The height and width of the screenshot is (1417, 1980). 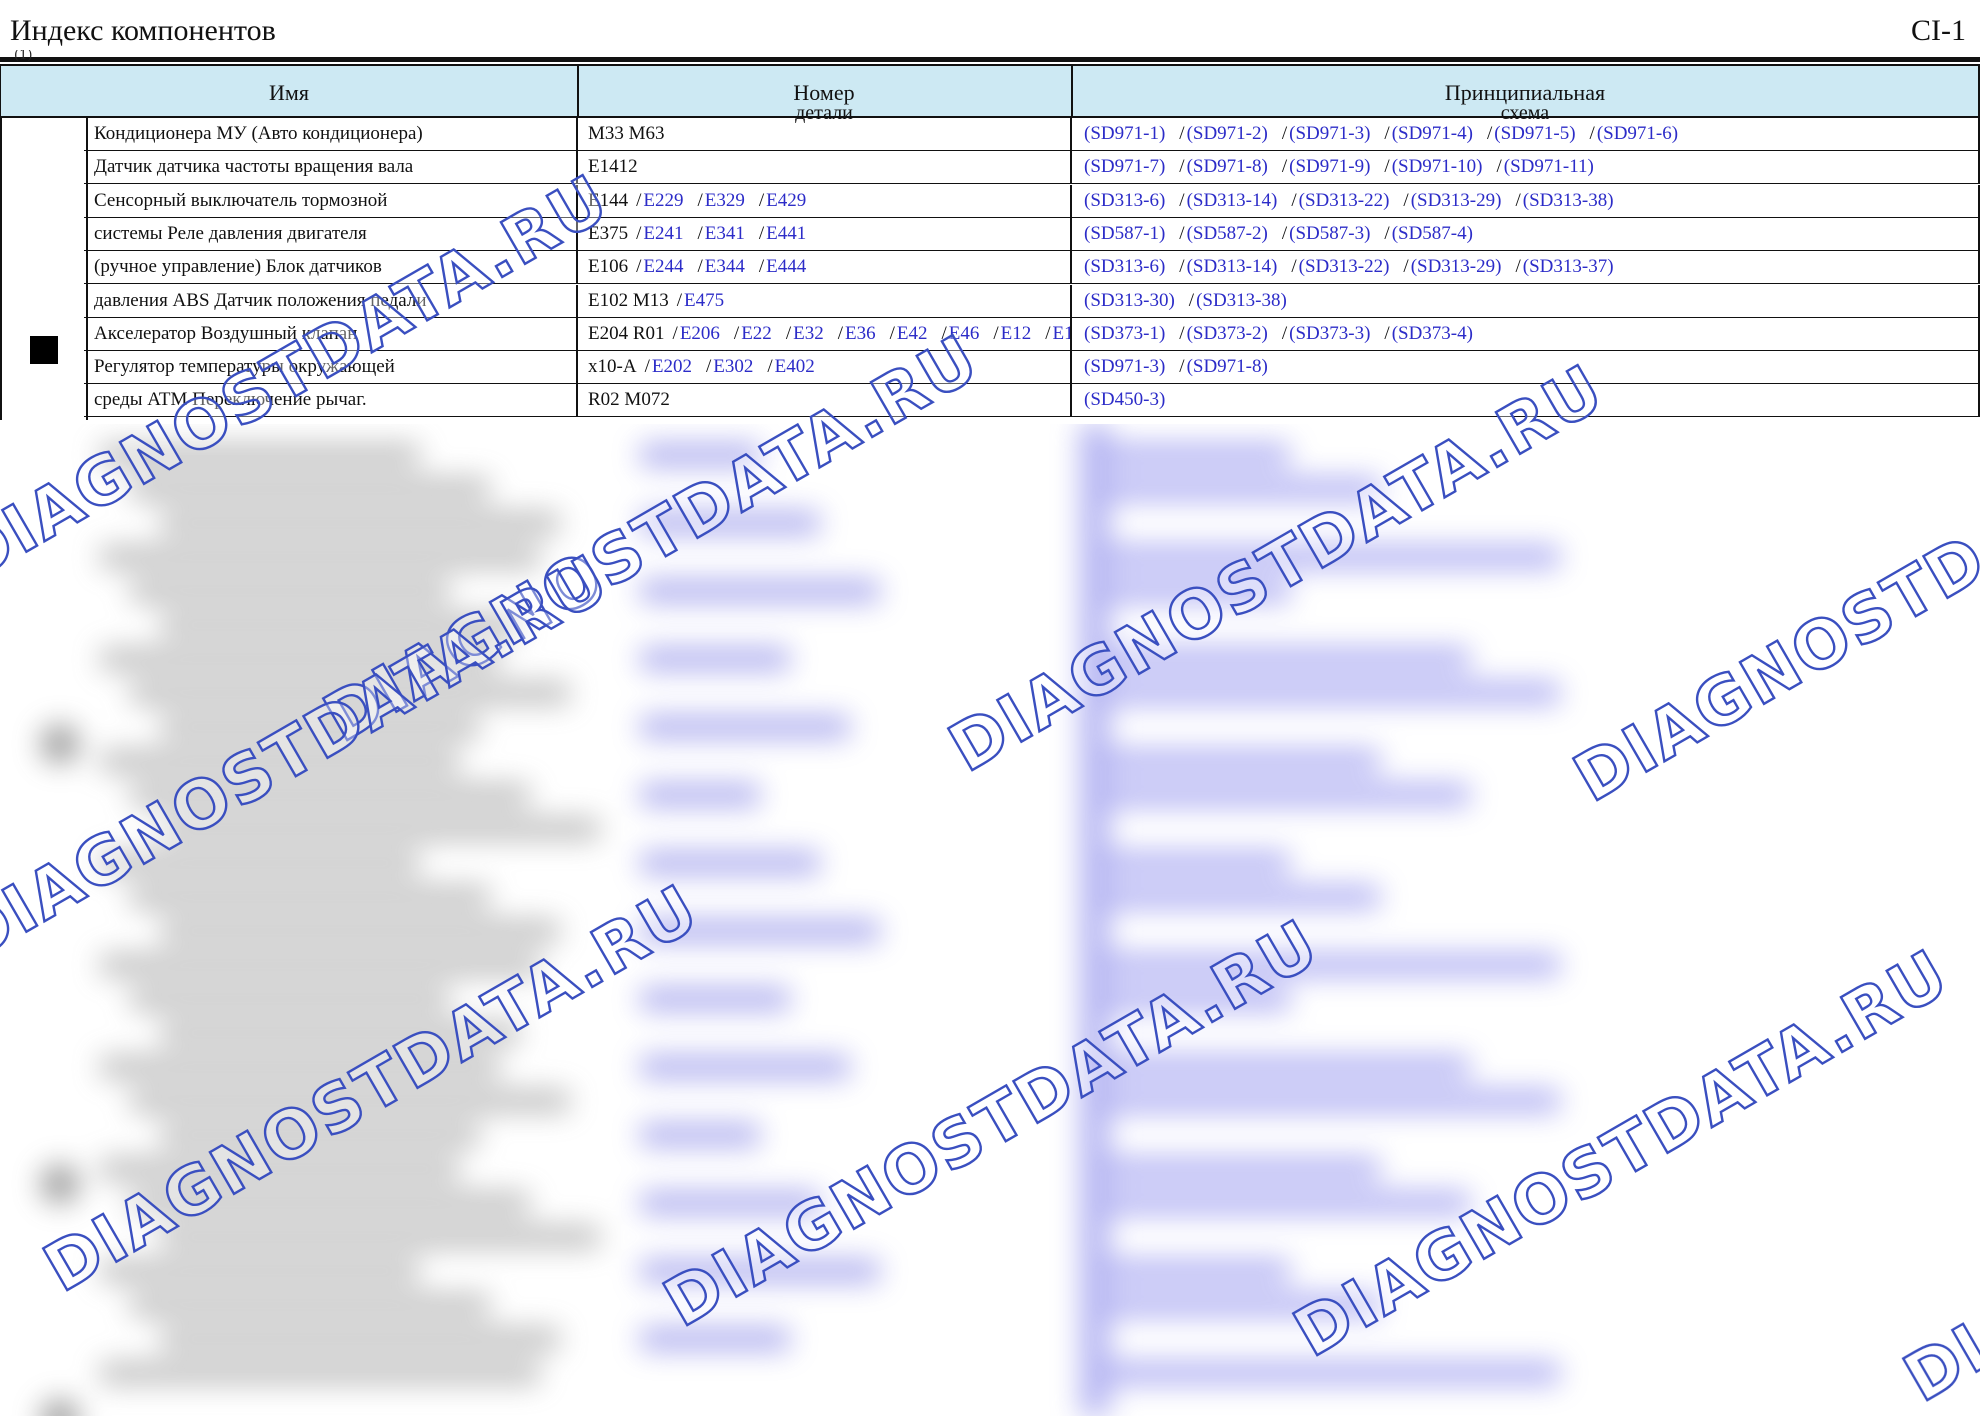 What do you see at coordinates (725, 266) in the screenshot?
I see `part-link: E344` at bounding box center [725, 266].